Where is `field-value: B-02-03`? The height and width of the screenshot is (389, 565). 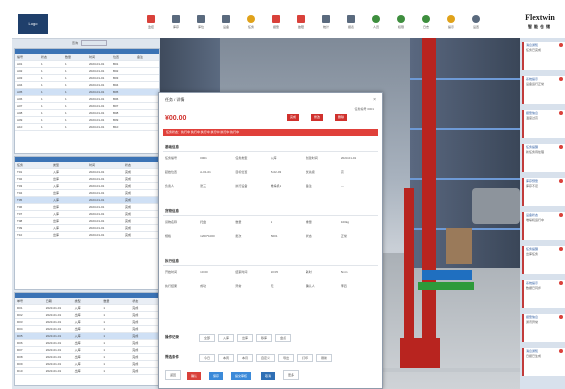 field-value: B-02-03 is located at coordinates (288, 172).